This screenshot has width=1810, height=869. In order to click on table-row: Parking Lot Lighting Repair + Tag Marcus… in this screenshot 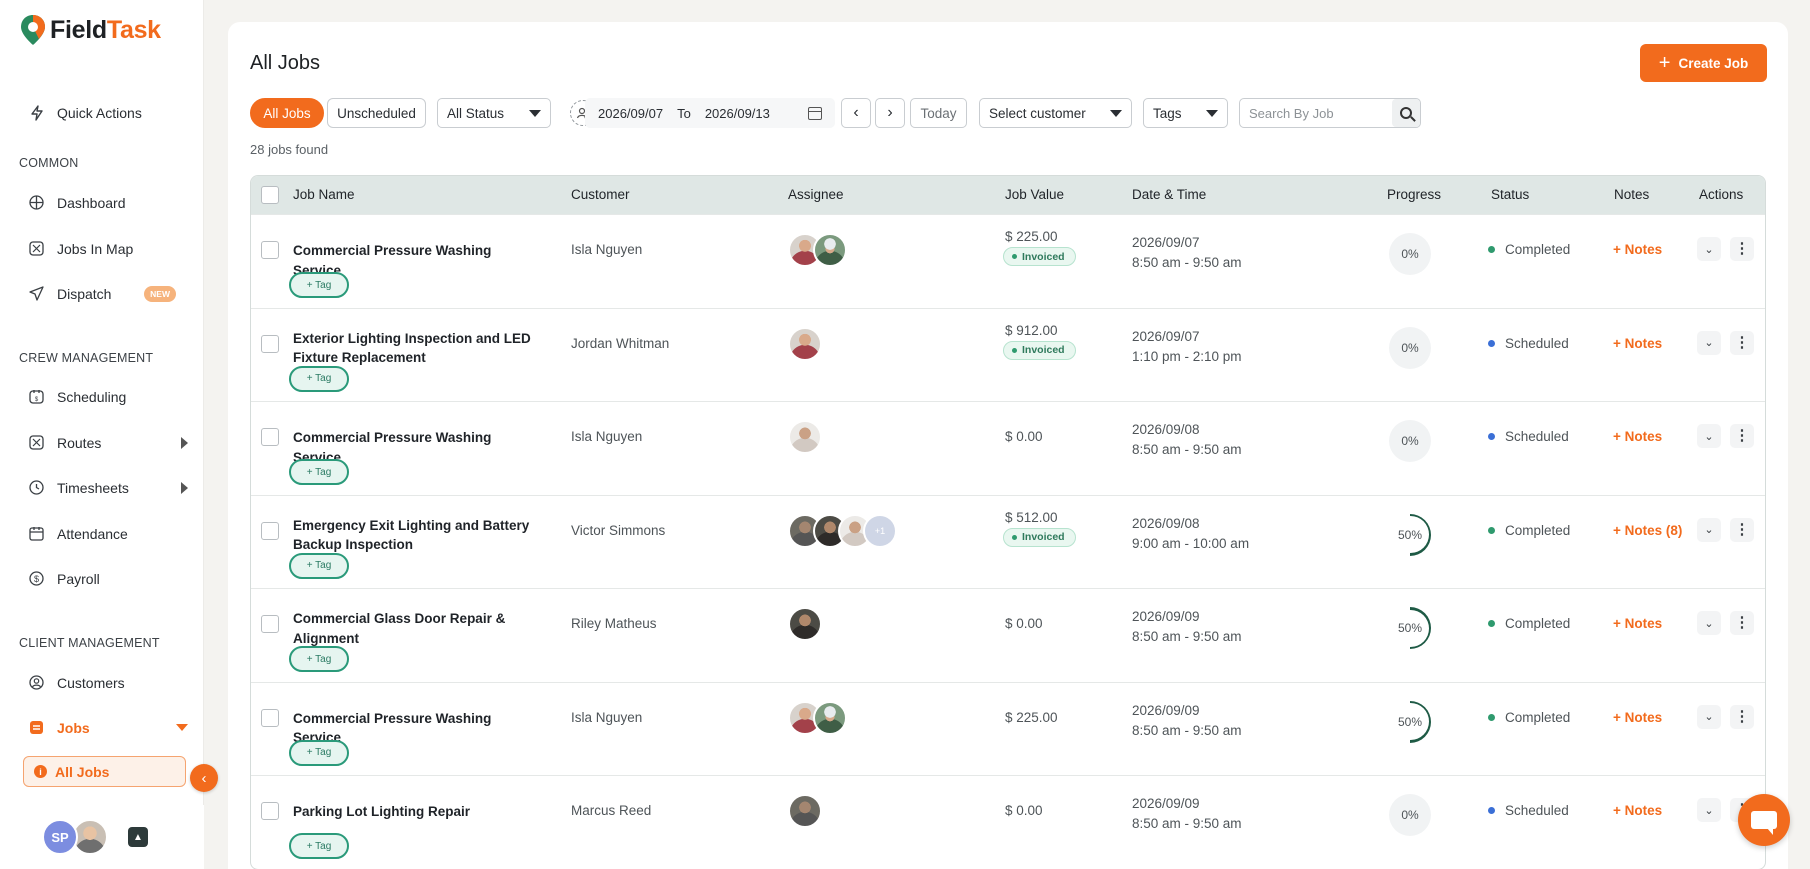, I will do `click(1008, 822)`.